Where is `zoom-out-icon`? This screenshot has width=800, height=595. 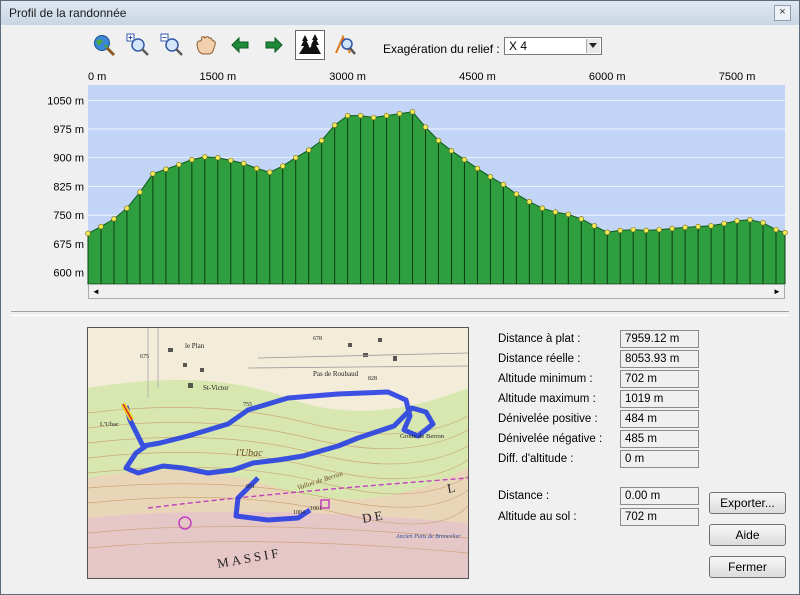 zoom-out-icon is located at coordinates (171, 44).